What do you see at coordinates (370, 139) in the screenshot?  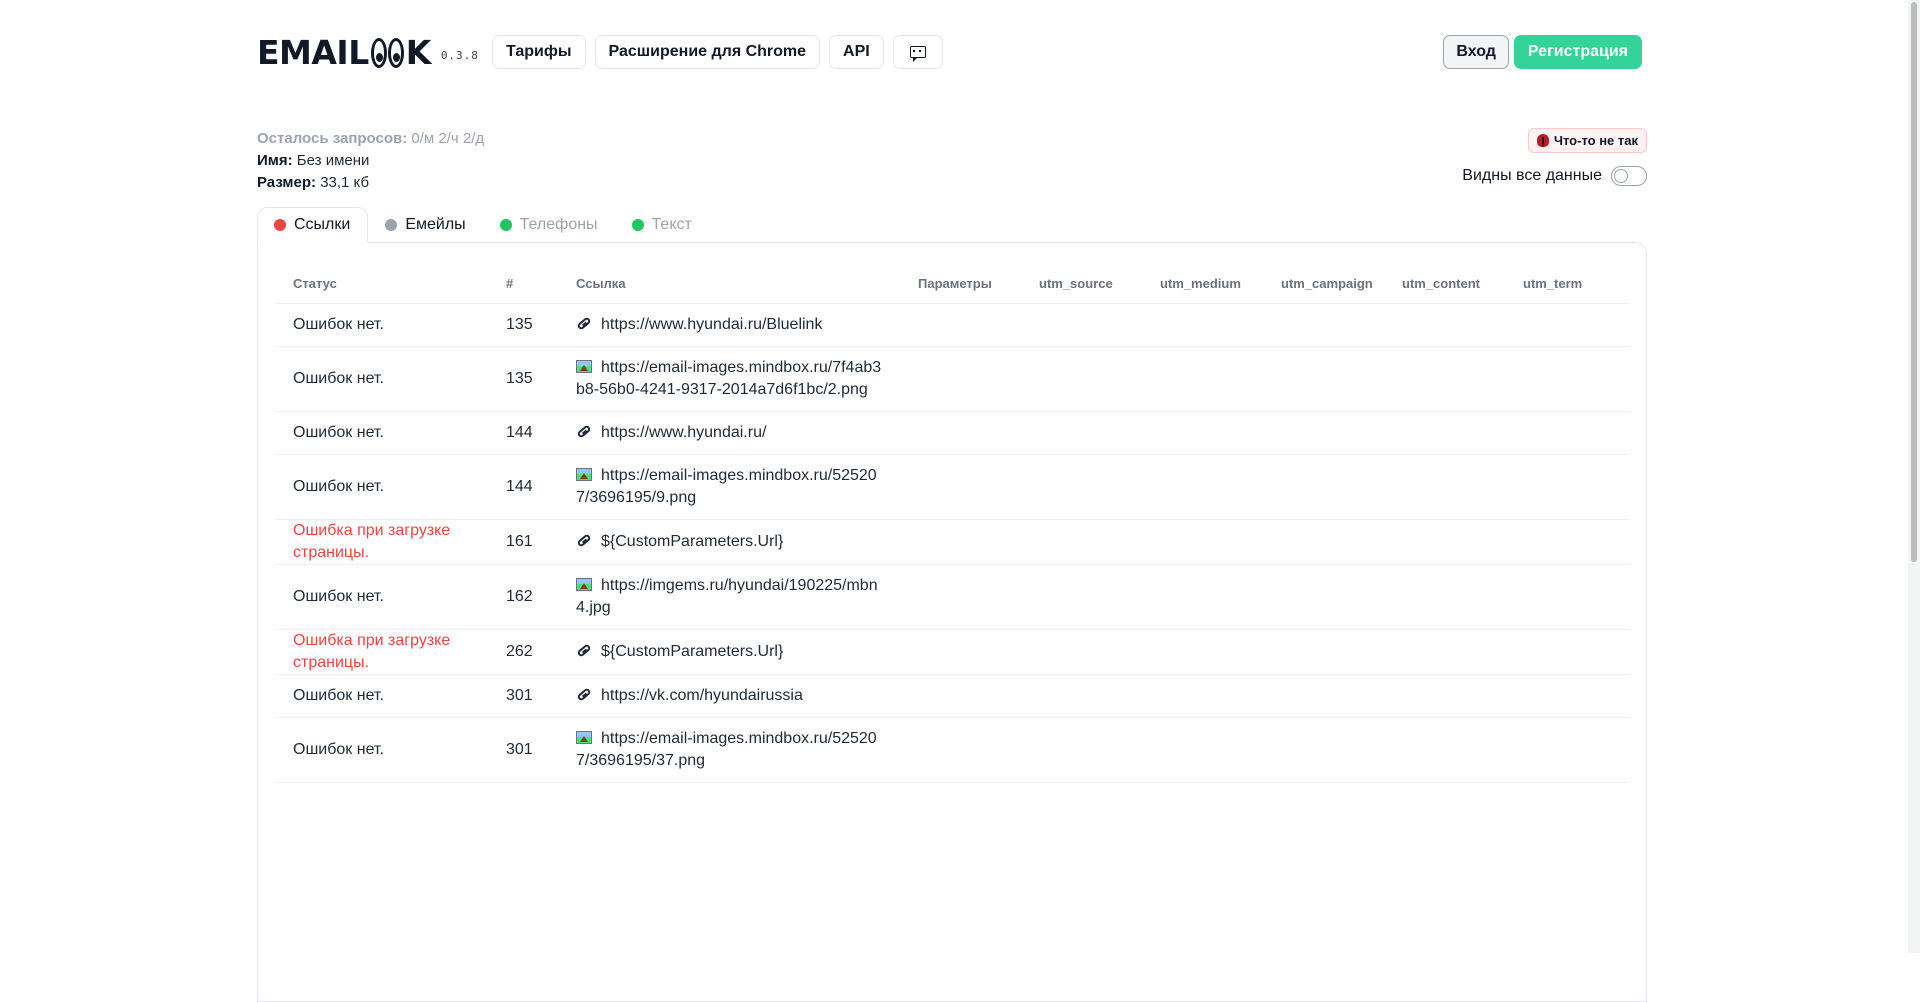 I see `requests-remaining: Осталось запросов: 0/м 2/ч 2/д` at bounding box center [370, 139].